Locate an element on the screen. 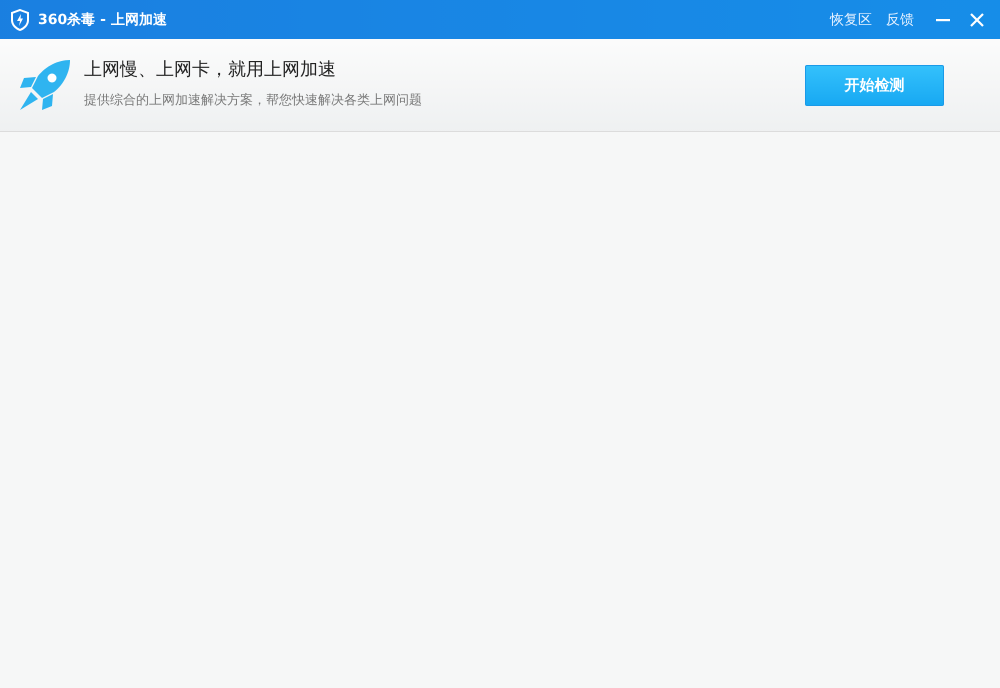 Image resolution: width=1000 pixels, height=688 pixels. minimize-icon is located at coordinates (943, 20).